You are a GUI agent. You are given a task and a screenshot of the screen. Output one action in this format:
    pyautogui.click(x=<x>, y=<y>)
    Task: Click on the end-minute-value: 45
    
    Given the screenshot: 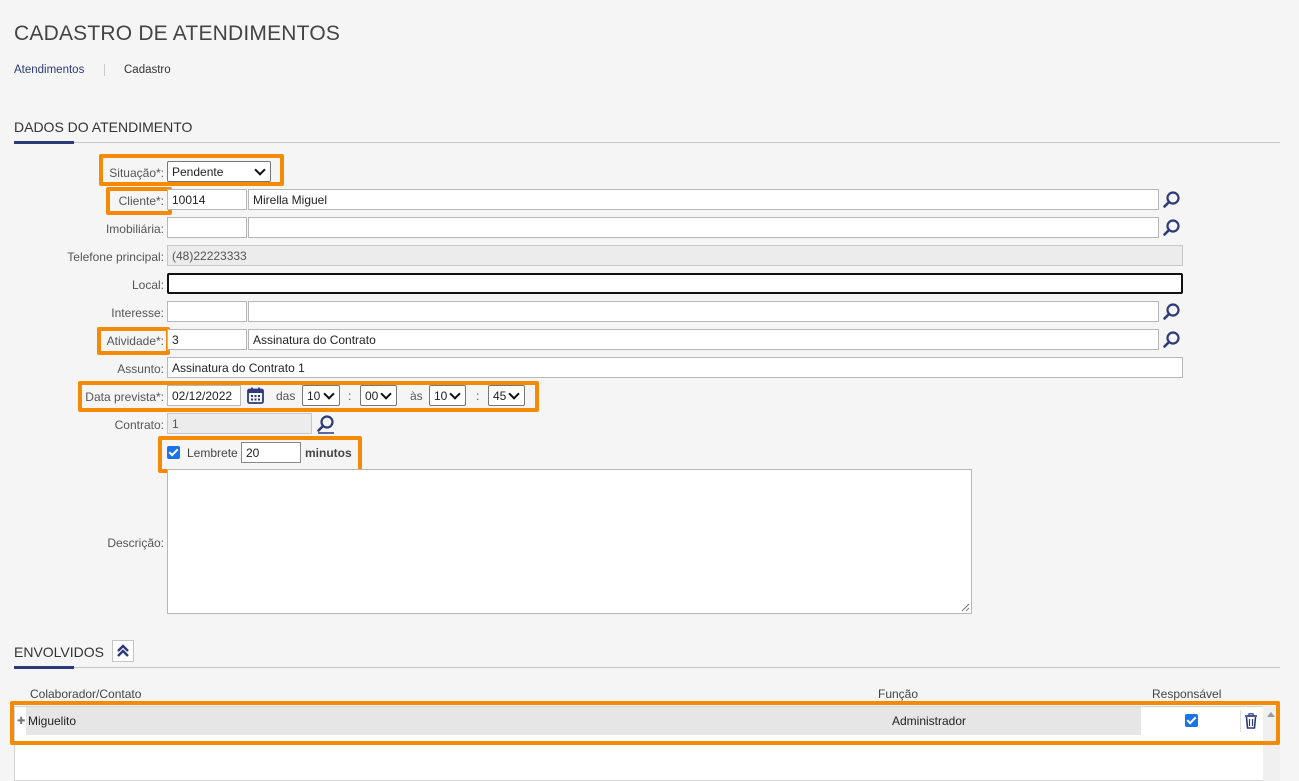 What is the action you would take?
    pyautogui.click(x=500, y=395)
    